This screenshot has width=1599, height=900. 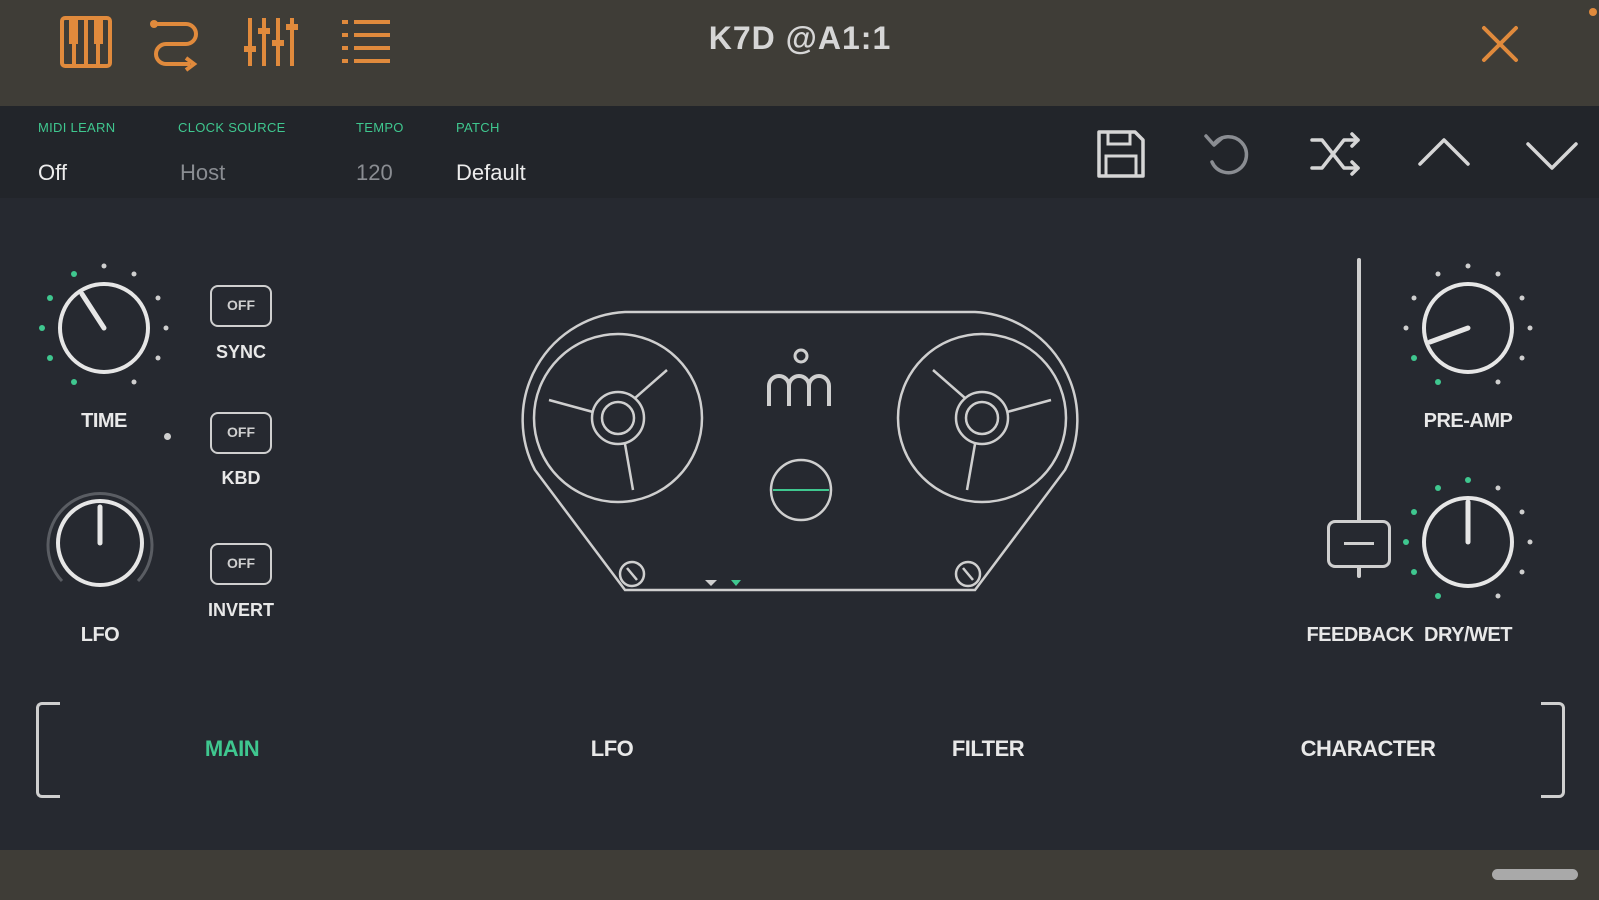 I want to click on routing-icon, so click(x=176, y=42).